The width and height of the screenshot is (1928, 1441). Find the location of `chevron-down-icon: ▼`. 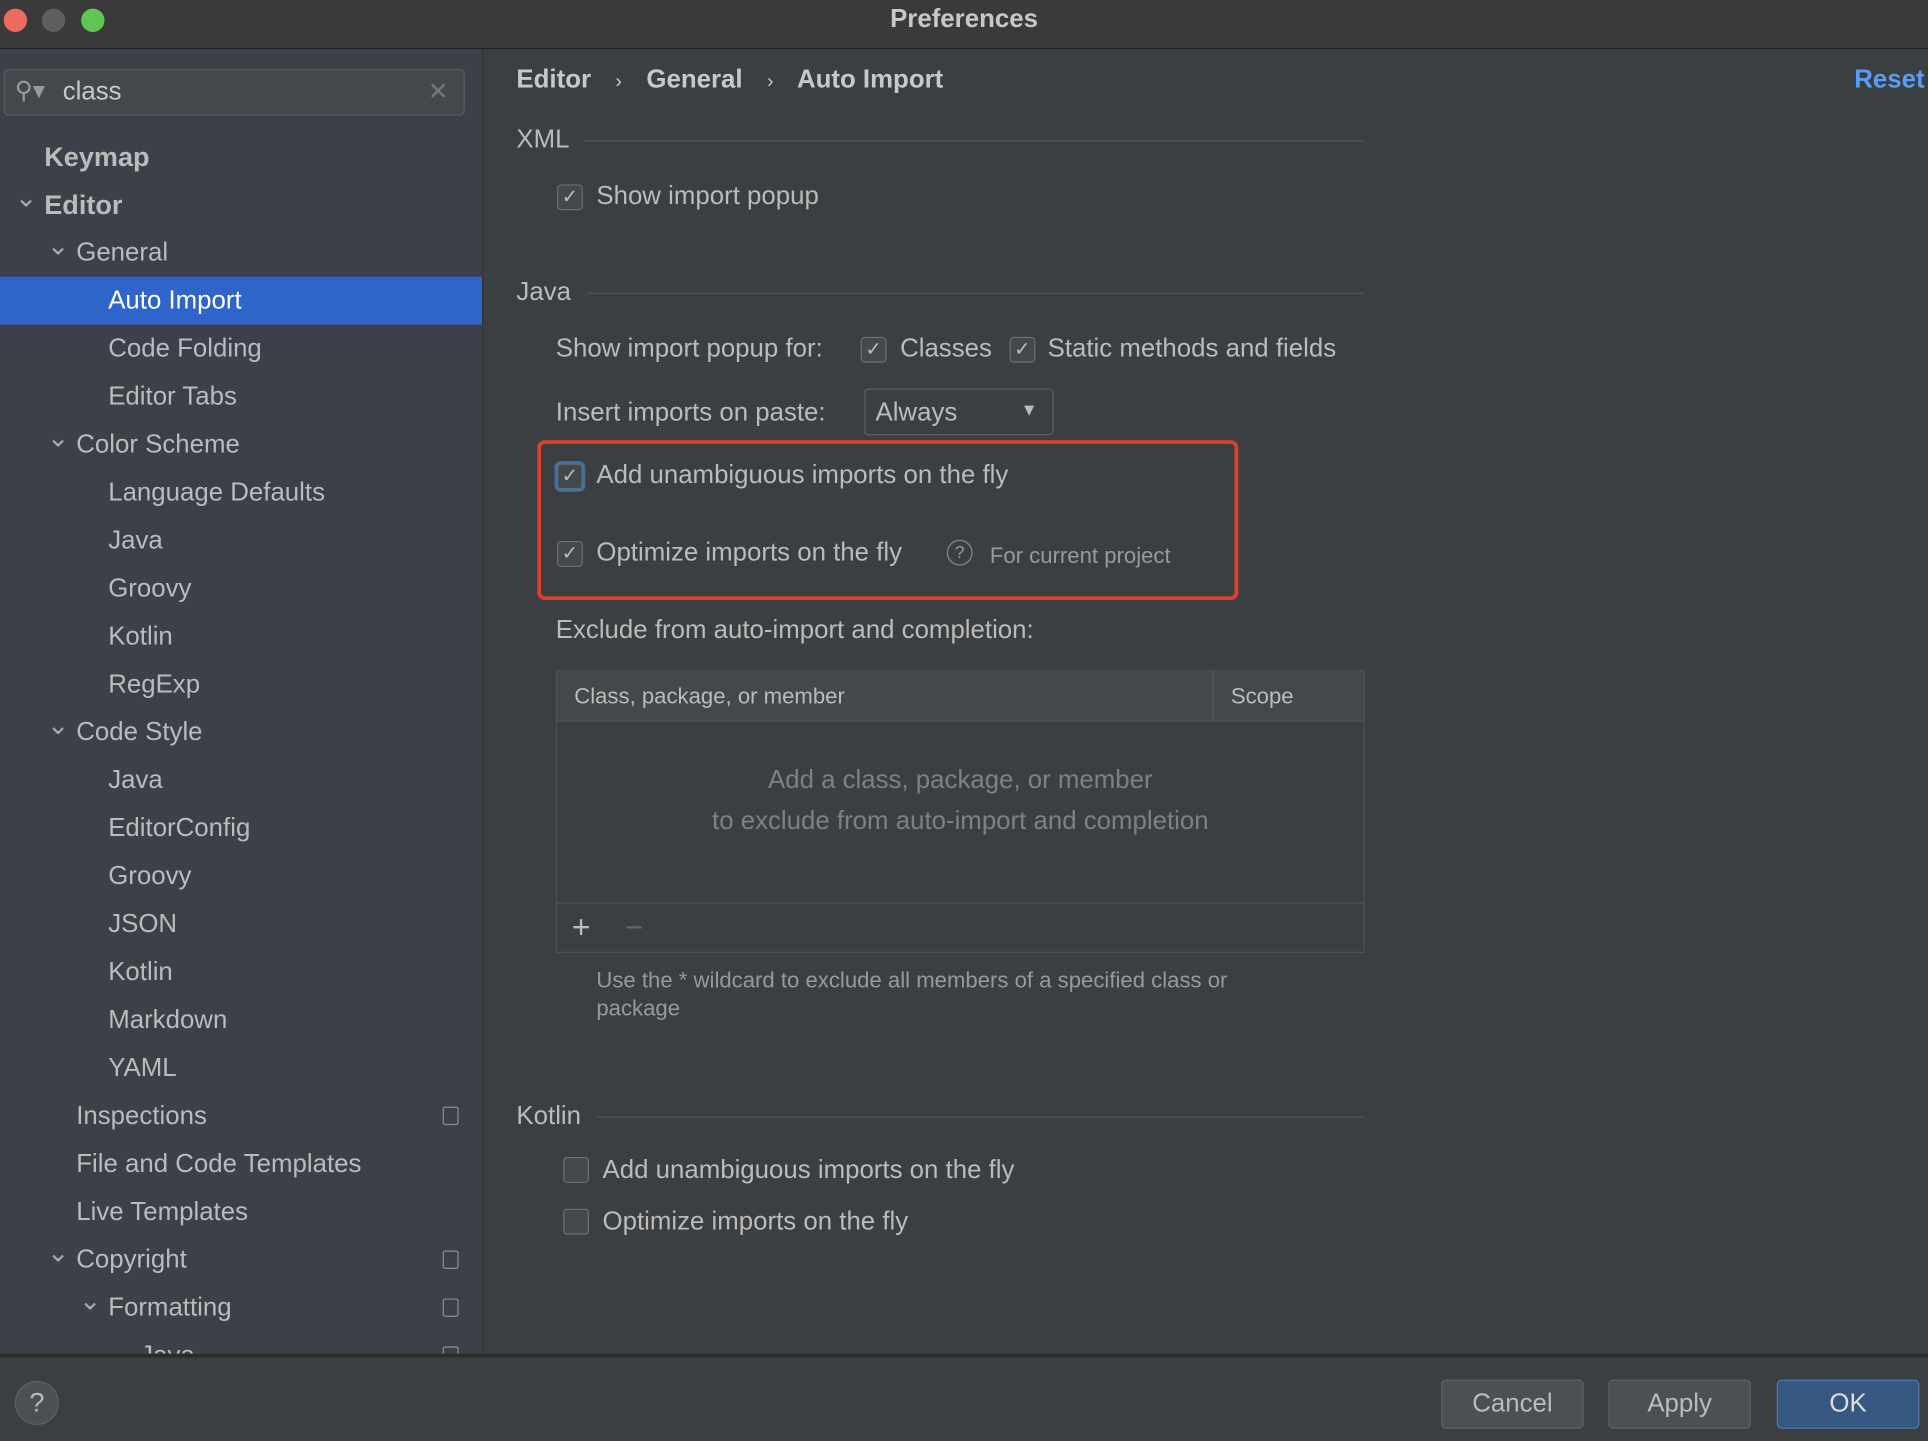

chevron-down-icon: ▼ is located at coordinates (1029, 409).